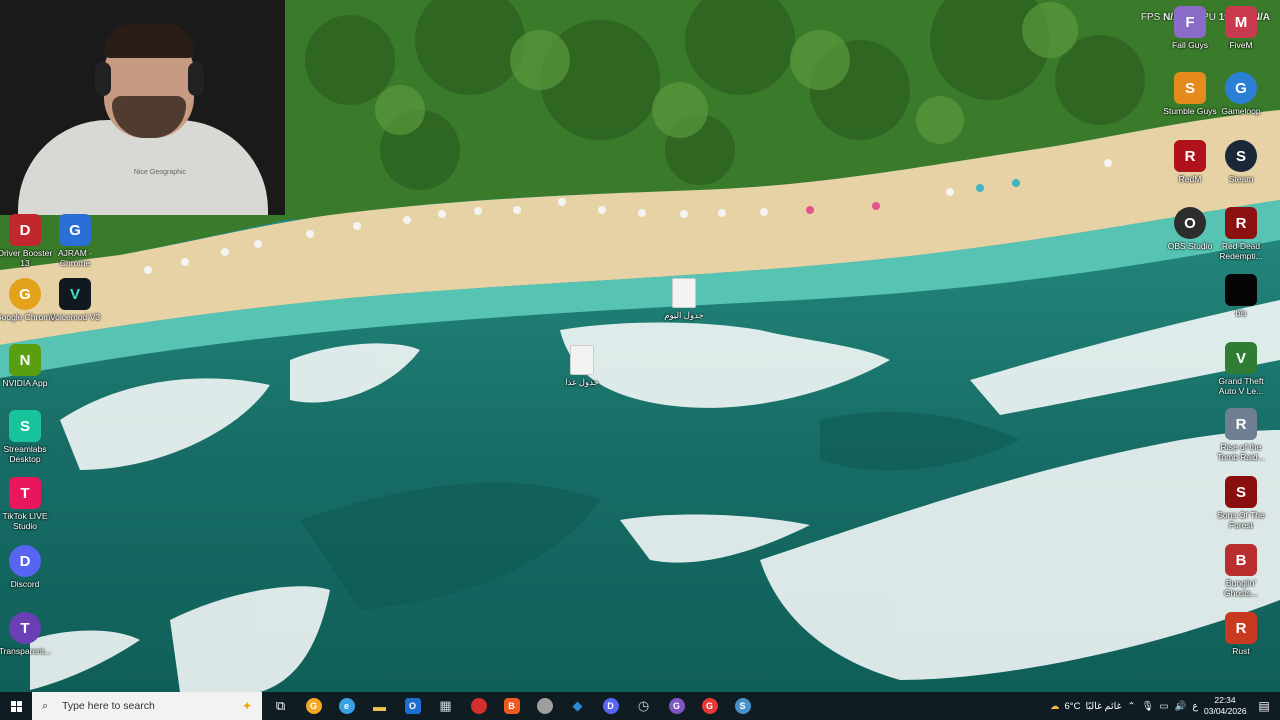 The image size is (1280, 720). Describe the element at coordinates (1085, 706) in the screenshot. I see `weather-widget: ☁ 6°C غائم غالبًا` at that location.